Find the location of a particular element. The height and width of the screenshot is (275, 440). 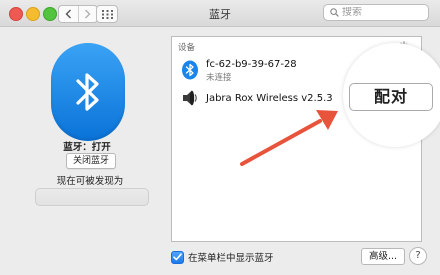

bluetooth-status: 蓝牙：打开 is located at coordinates (87, 147).